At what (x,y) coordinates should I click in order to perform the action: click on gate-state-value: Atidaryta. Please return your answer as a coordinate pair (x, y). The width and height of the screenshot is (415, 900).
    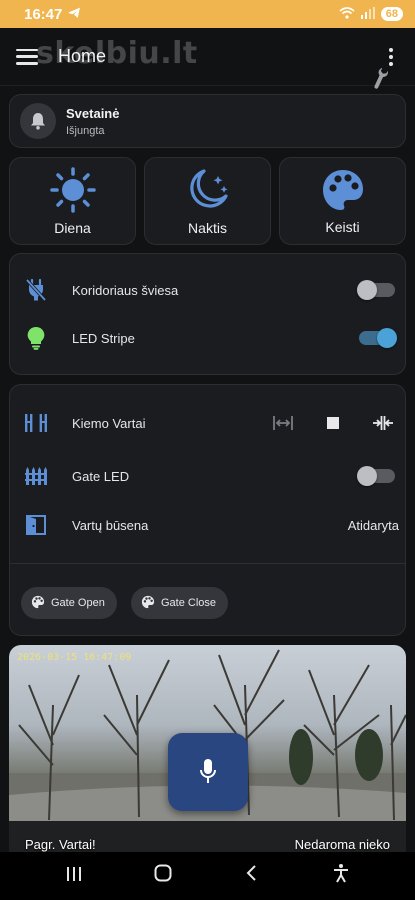
    Looking at the image, I should click on (373, 525).